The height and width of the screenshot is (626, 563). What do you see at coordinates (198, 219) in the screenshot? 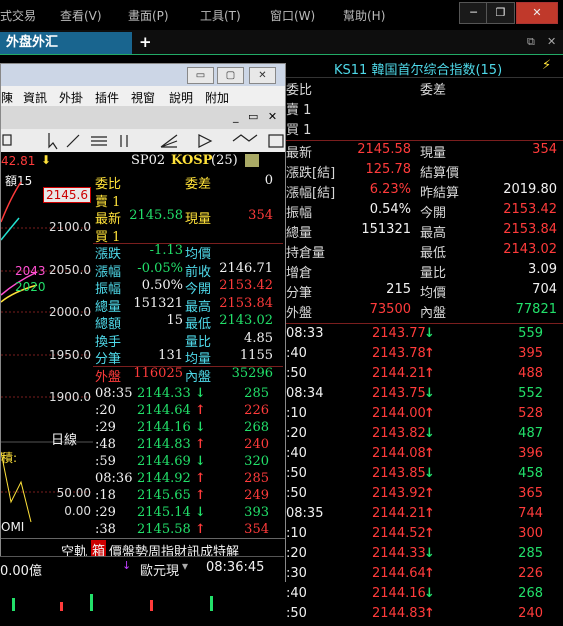
I see `quote-label2: 現量` at bounding box center [198, 219].